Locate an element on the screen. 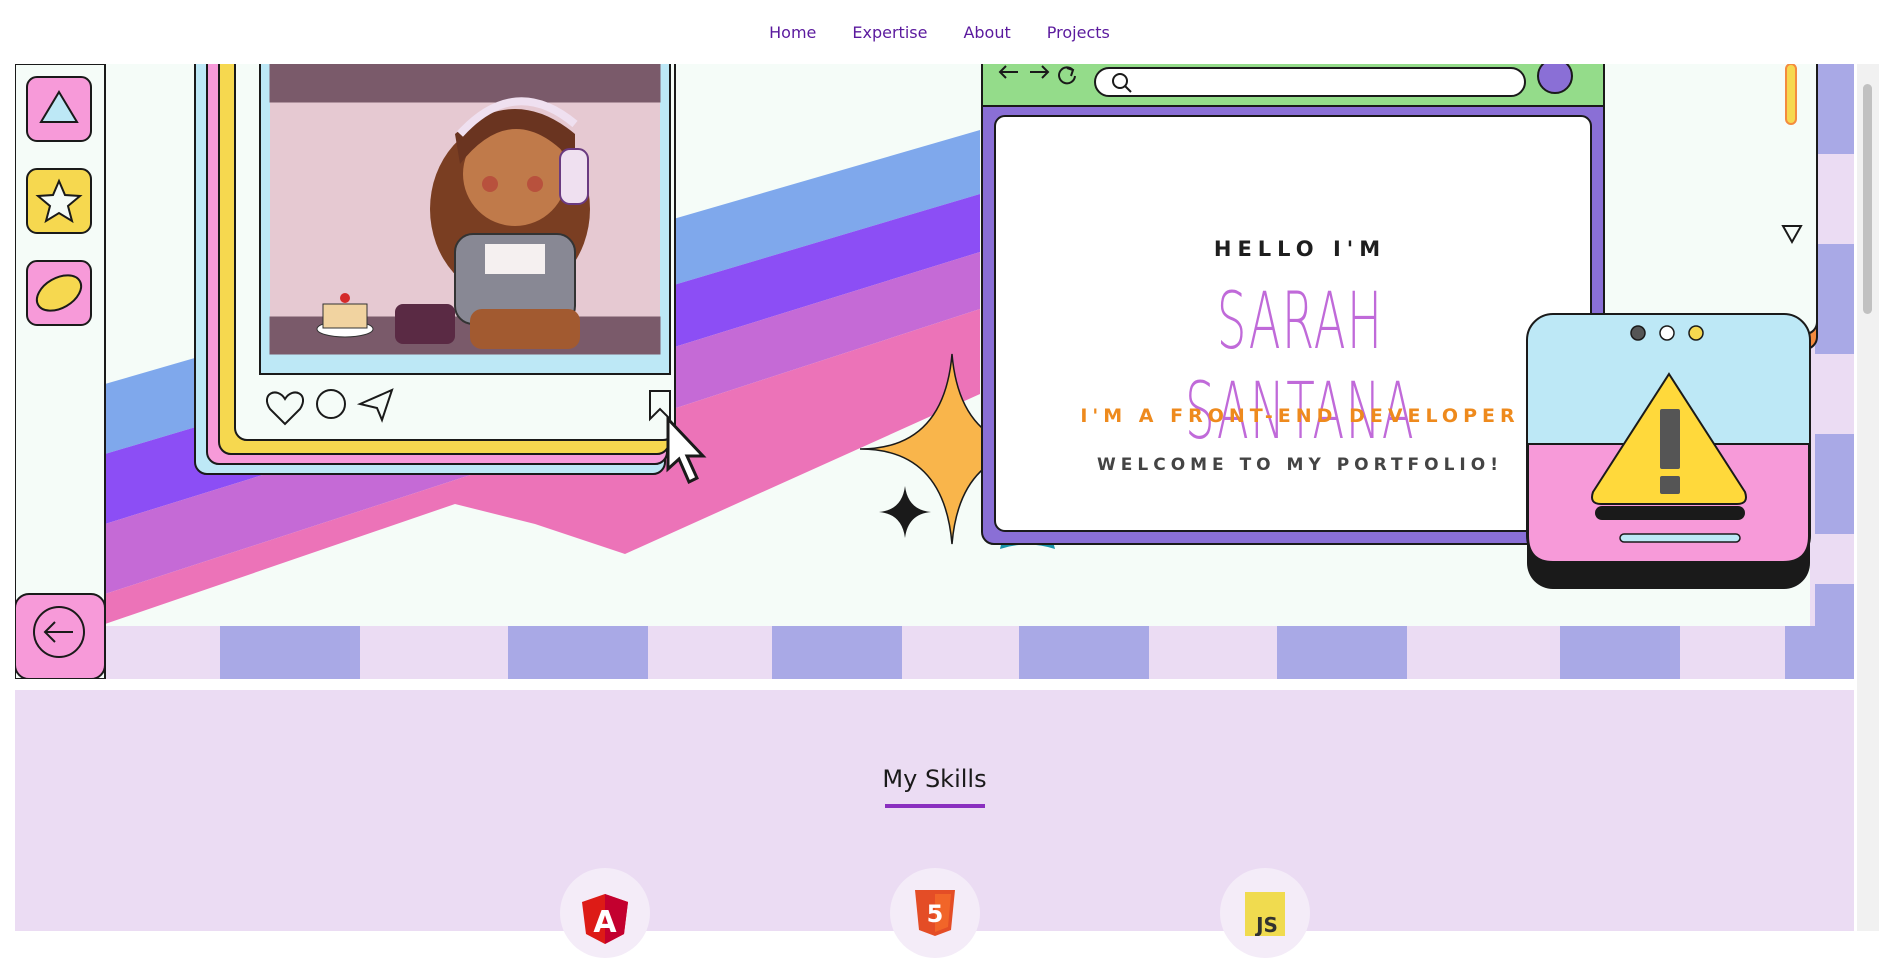 This screenshot has width=1879, height=958. javascript-icon: JS is located at coordinates (1265, 914).